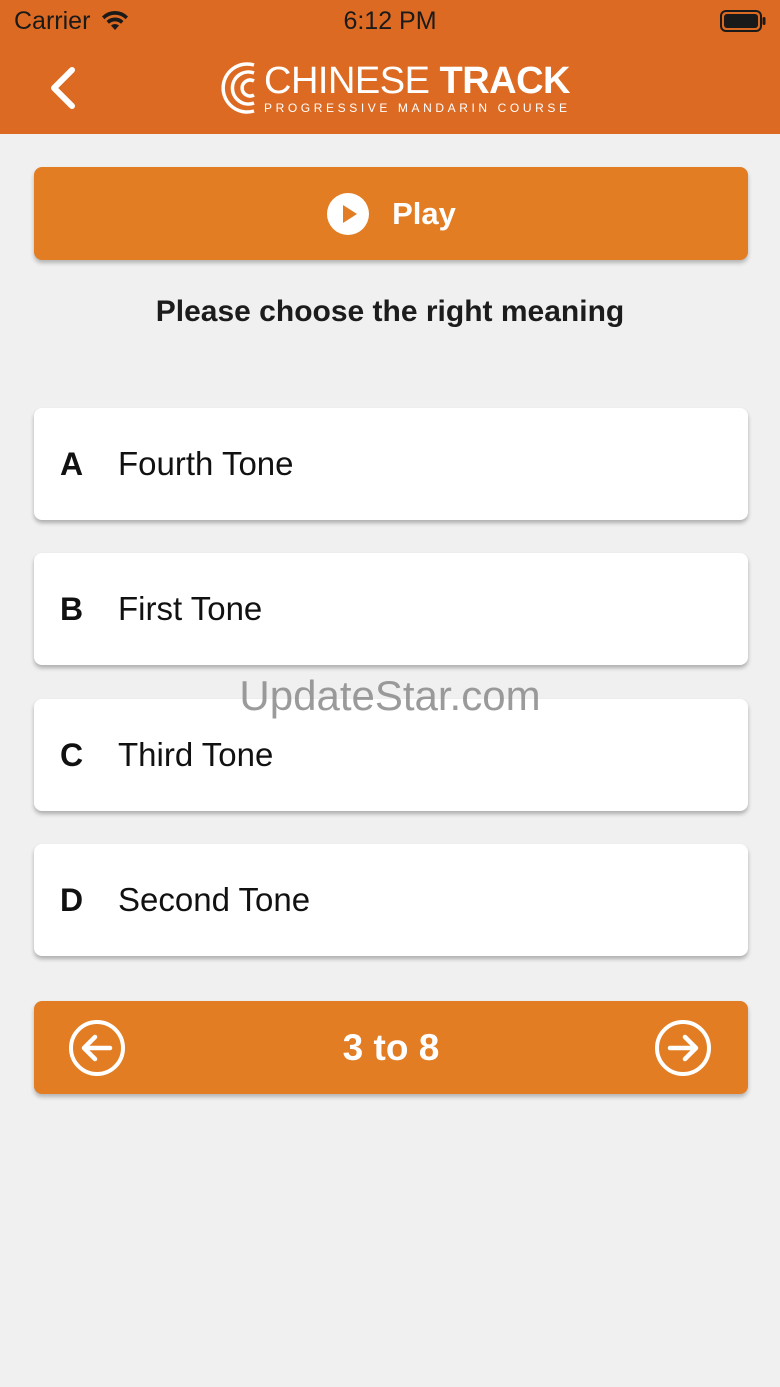  I want to click on pager-bar: 3 to 8, so click(391, 1047).